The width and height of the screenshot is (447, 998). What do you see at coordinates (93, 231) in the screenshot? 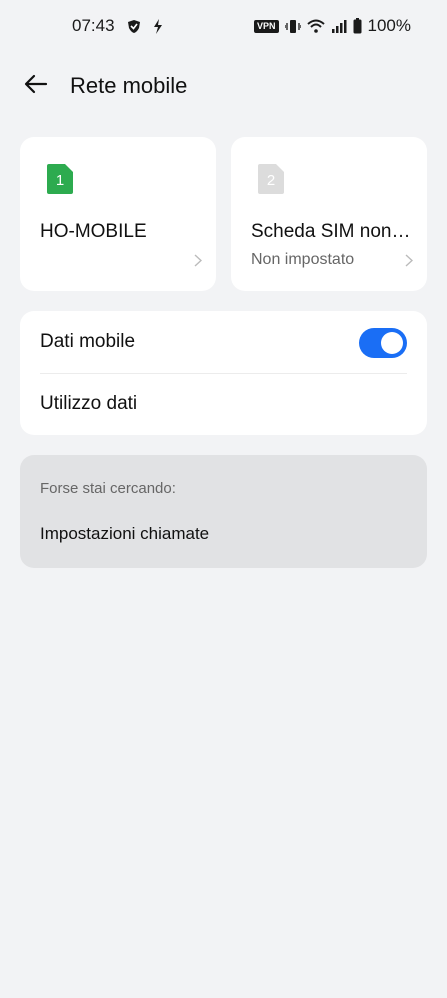
I see `sim-name: HO-MOBILE` at bounding box center [93, 231].